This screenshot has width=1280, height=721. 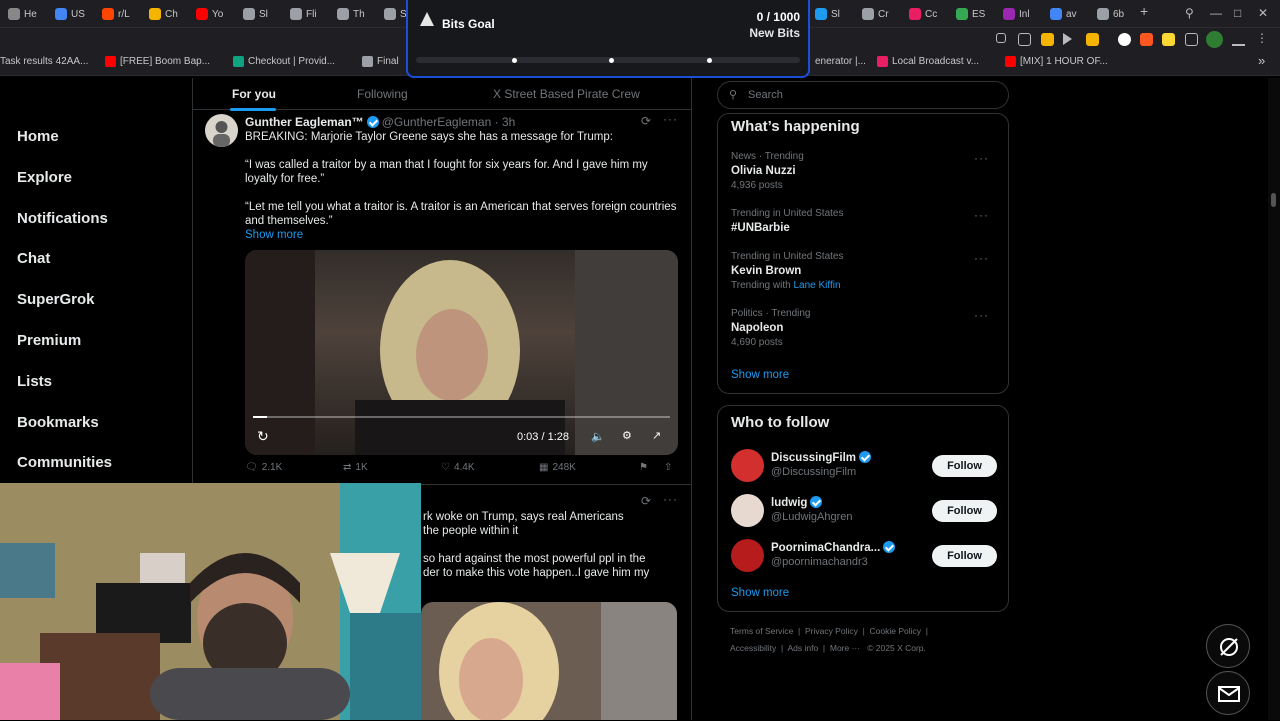 What do you see at coordinates (970, 14) in the screenshot?
I see `browser-tab: ES` at bounding box center [970, 14].